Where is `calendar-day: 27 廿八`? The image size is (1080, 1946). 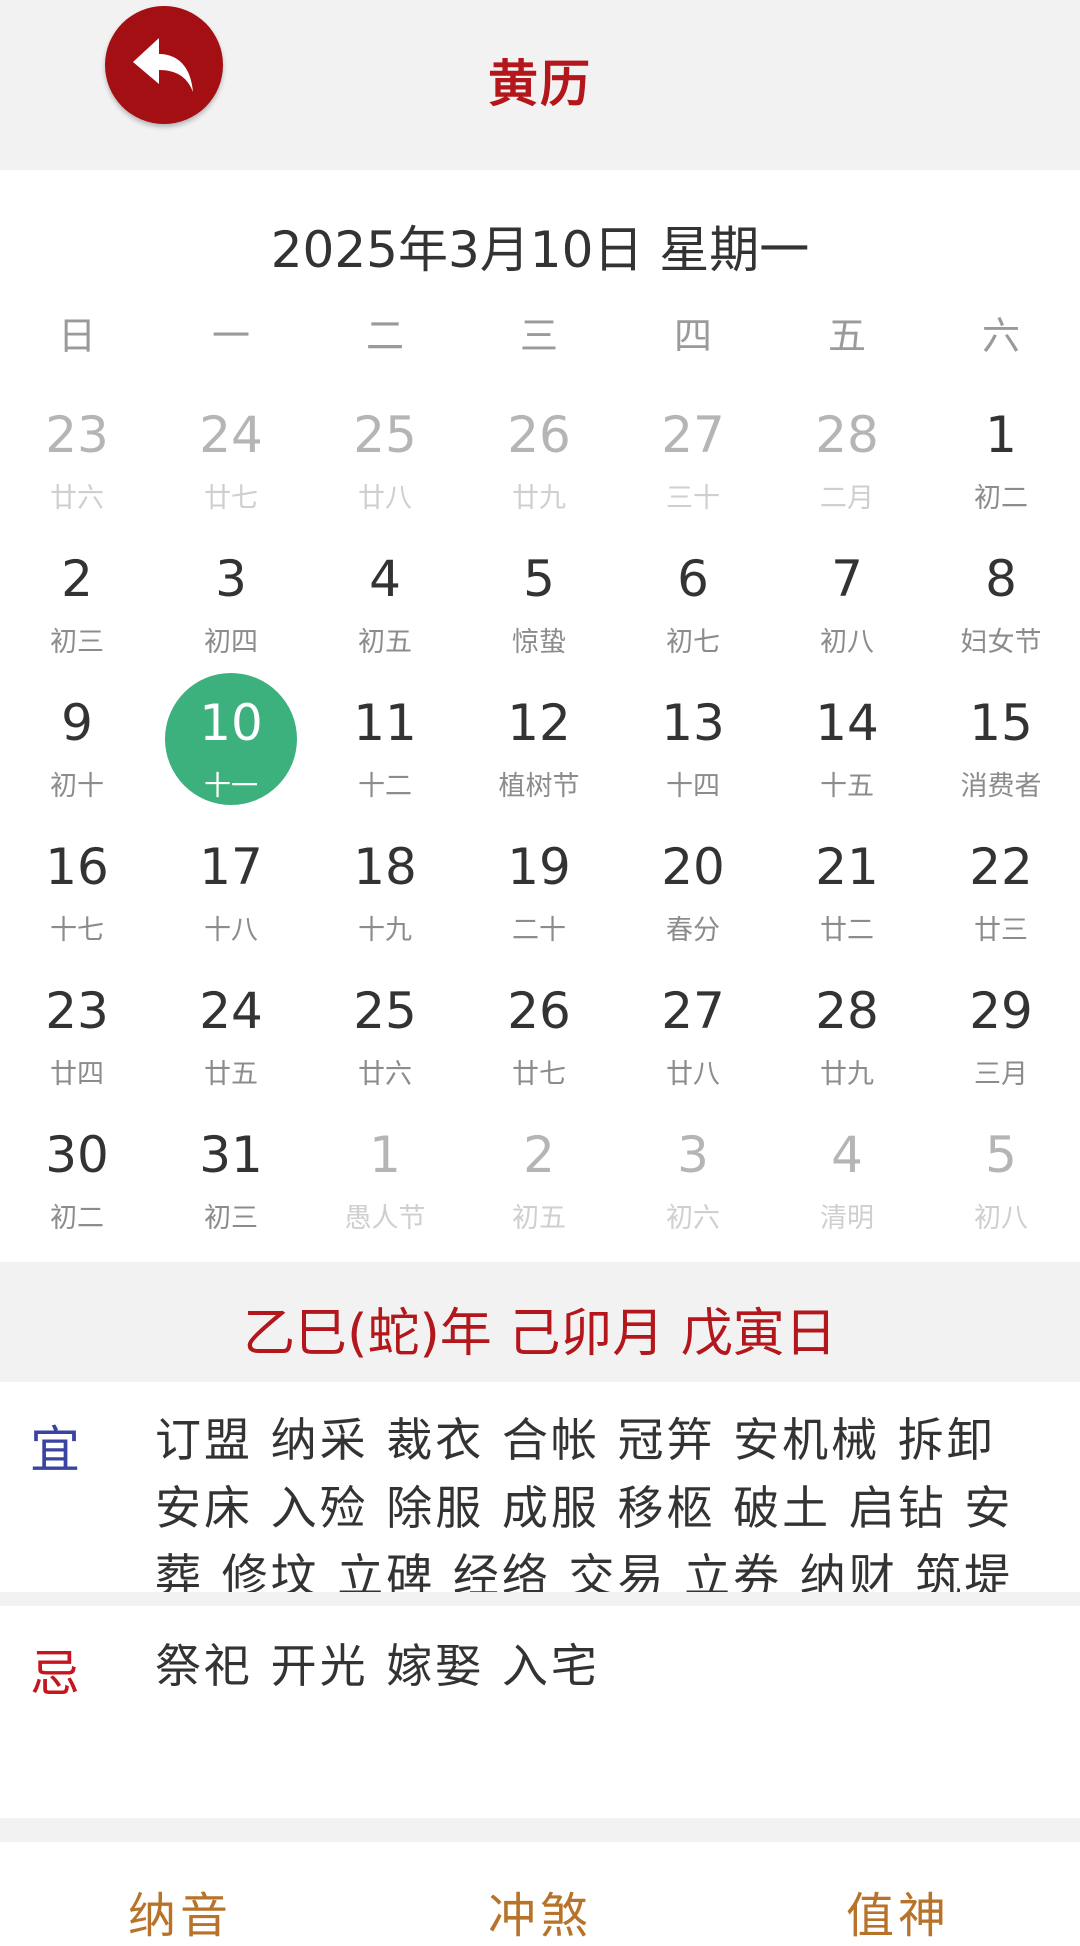 calendar-day: 27 廿八 is located at coordinates (693, 1028).